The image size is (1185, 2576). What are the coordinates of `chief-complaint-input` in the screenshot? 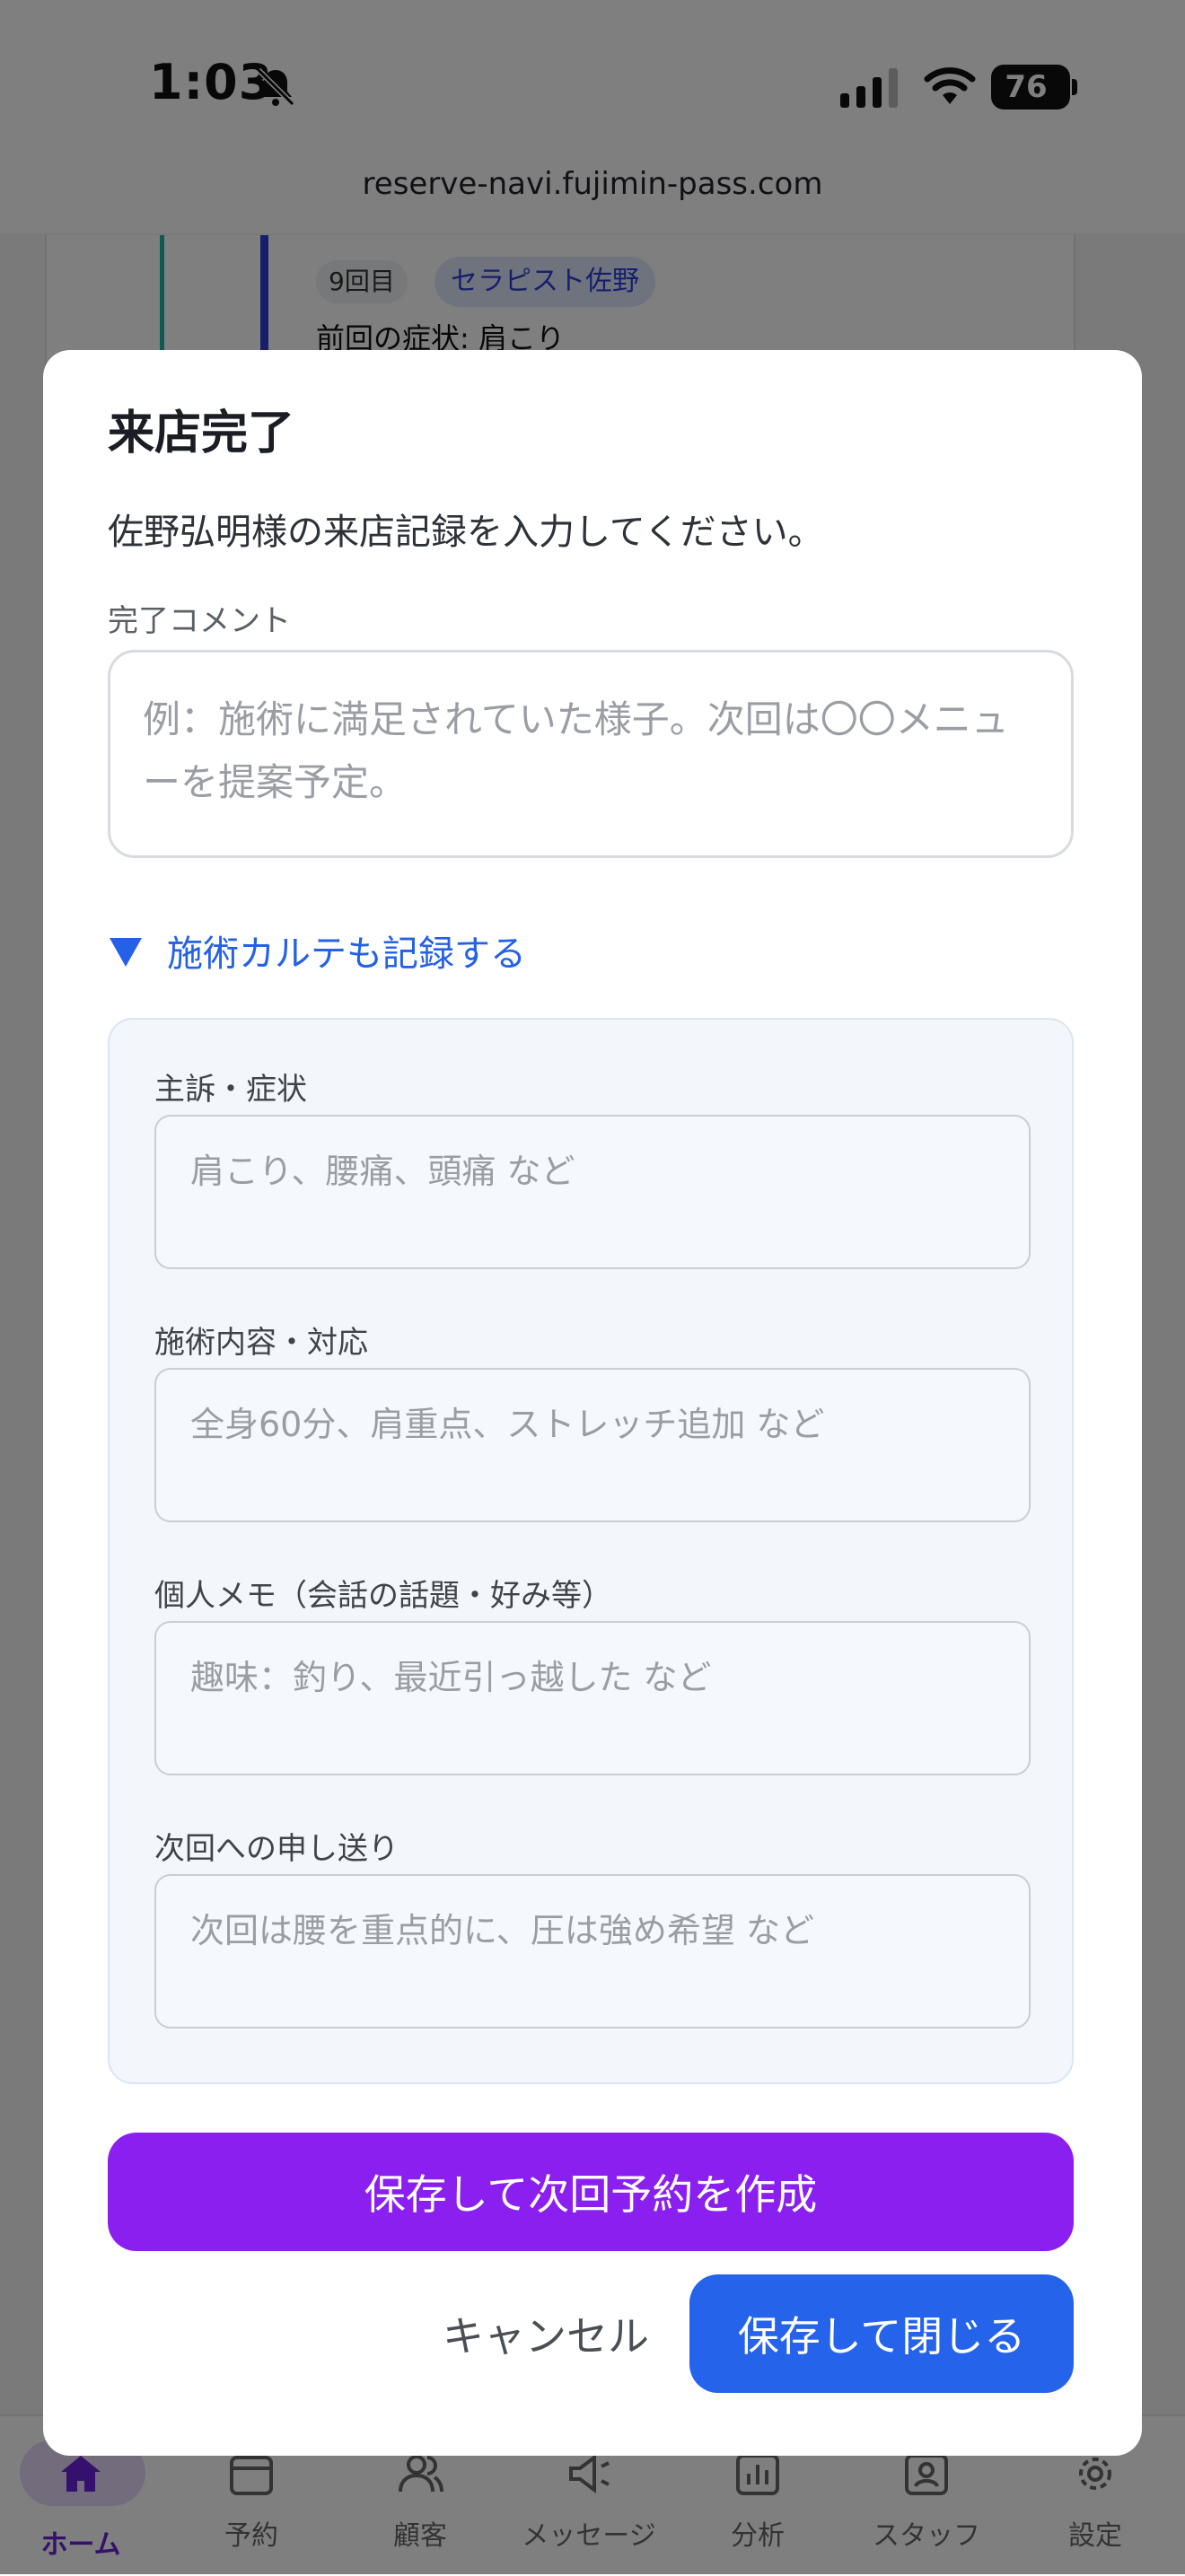 It's located at (594, 1192).